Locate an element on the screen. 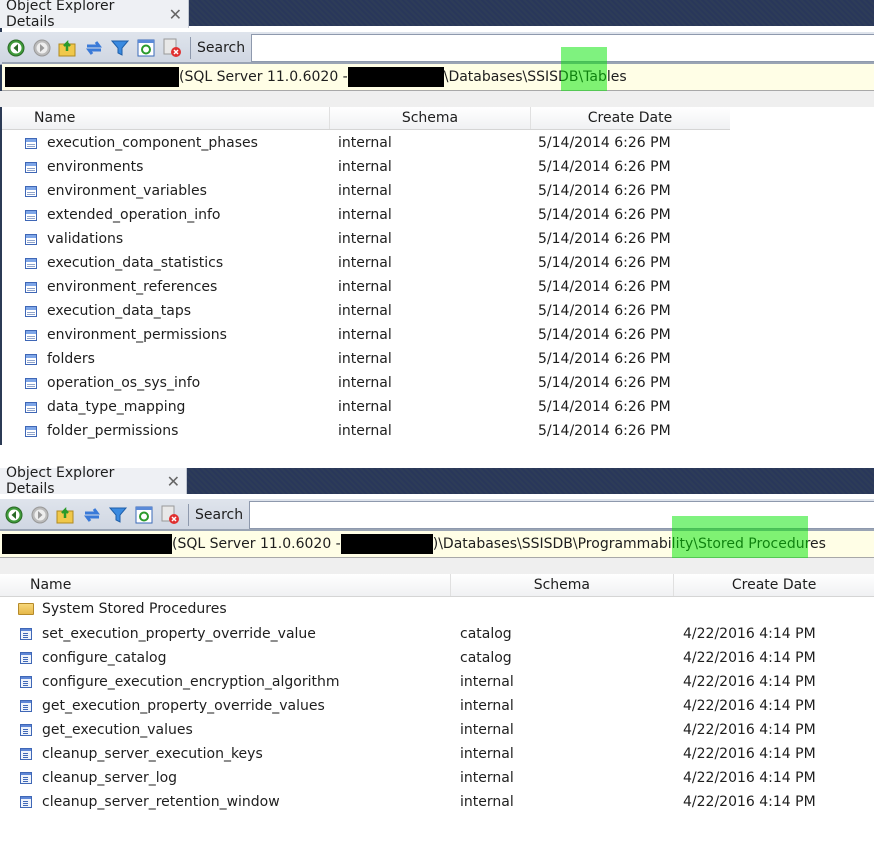 The image size is (874, 844). name-cell: get_execution_values is located at coordinates (106, 730).